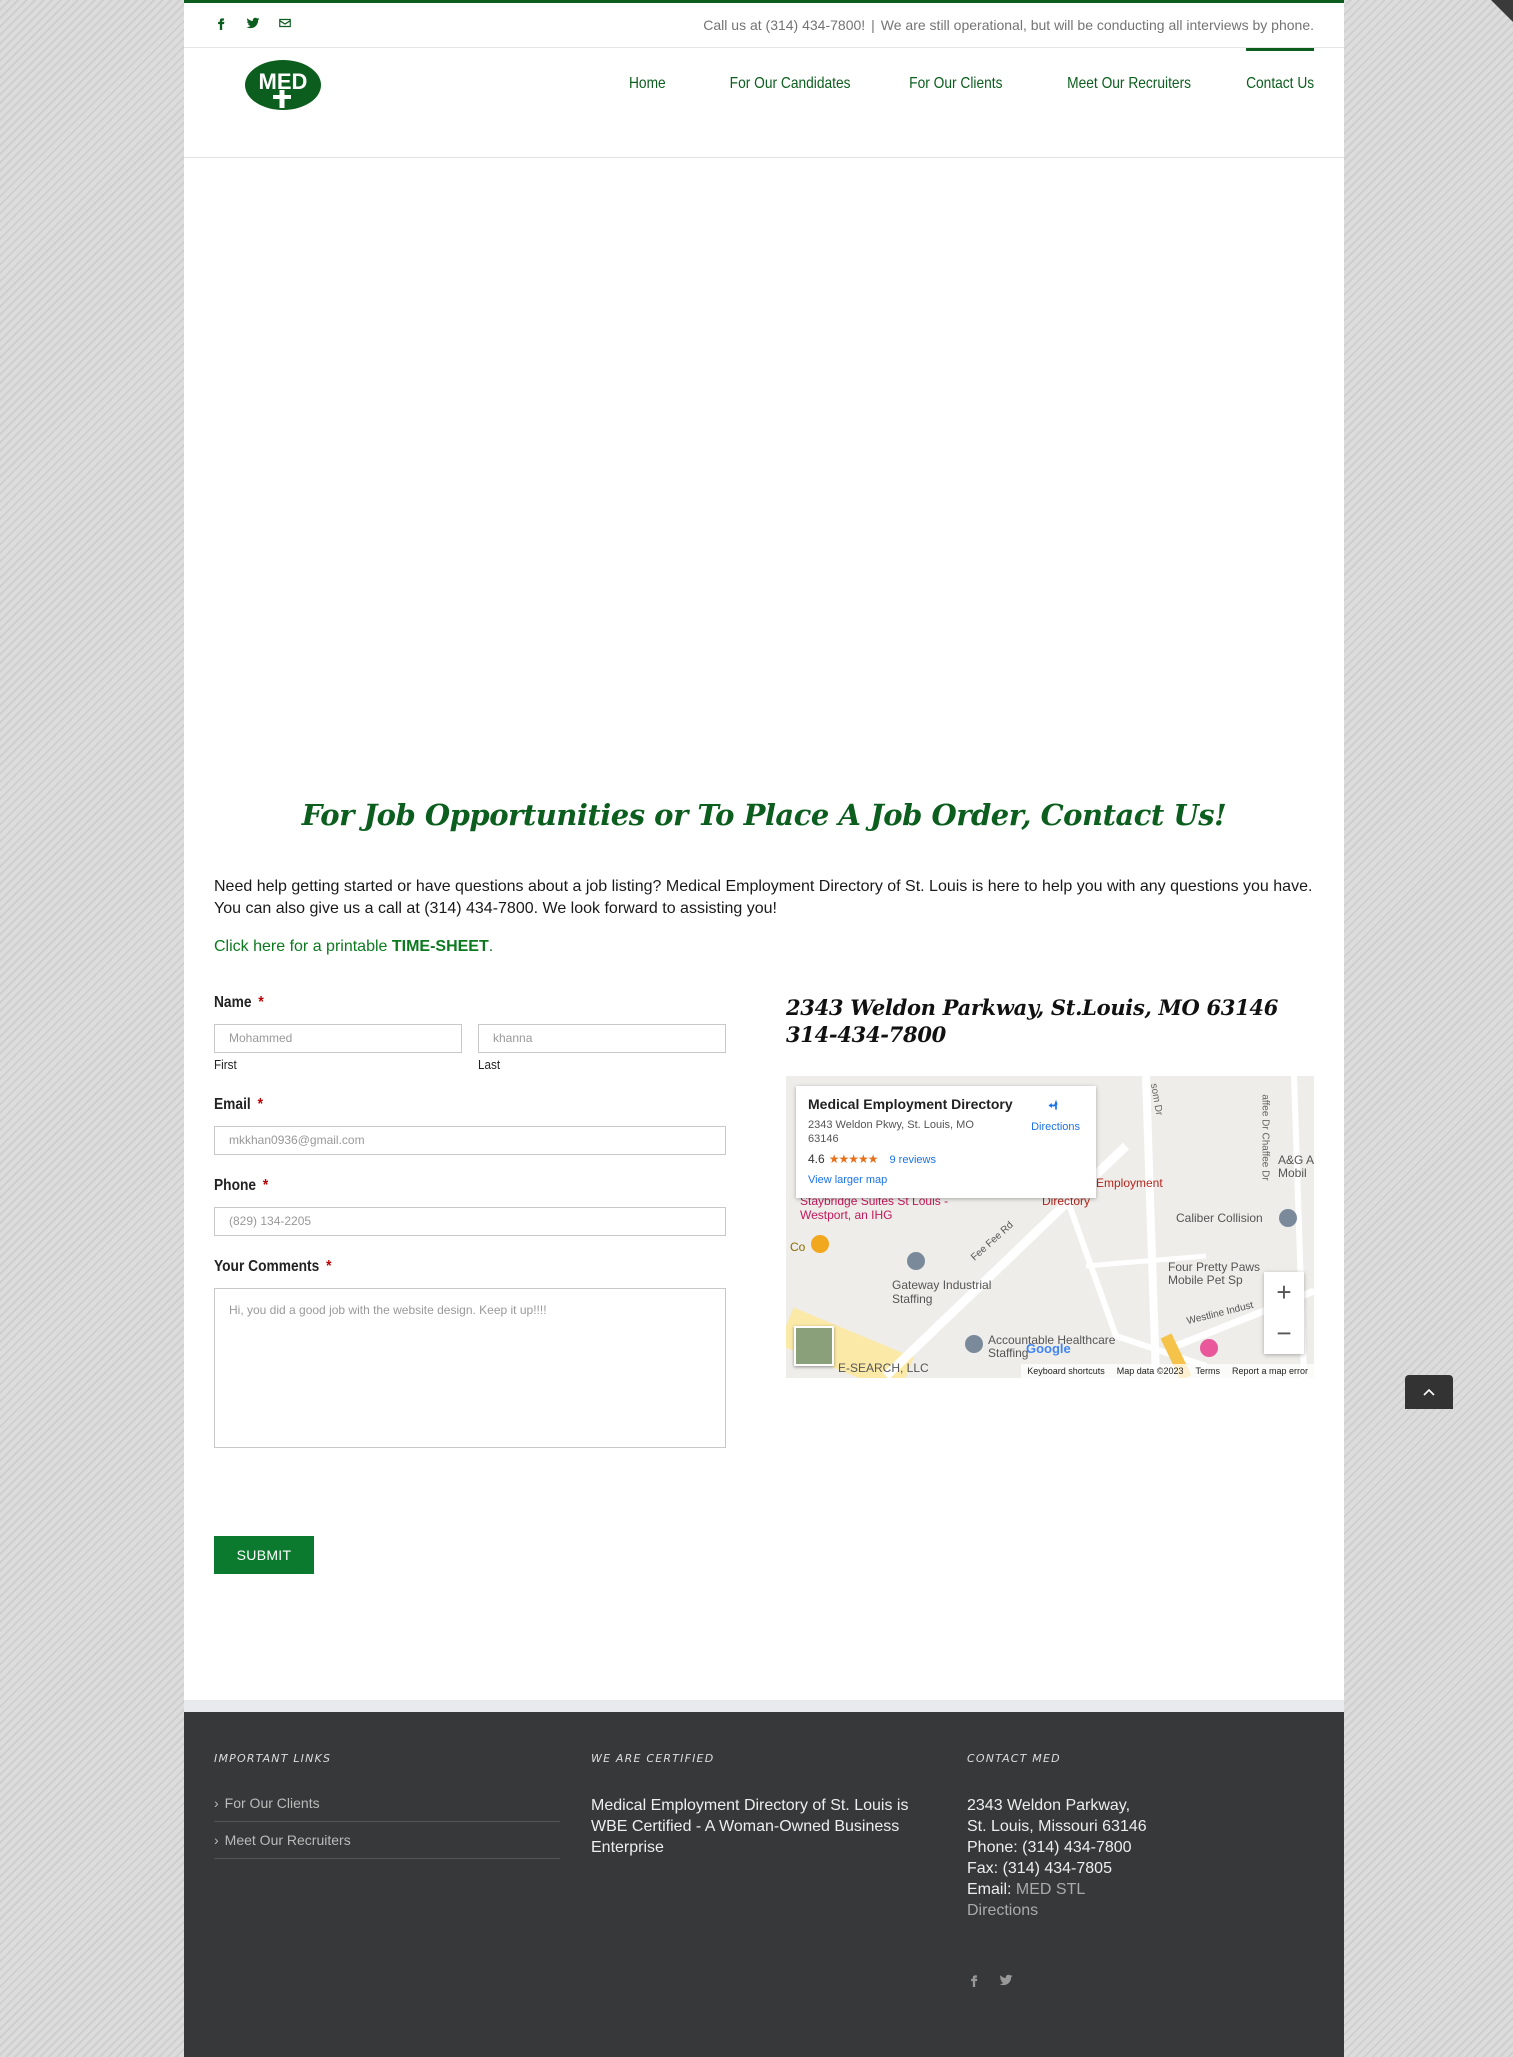 The width and height of the screenshot is (1513, 2057). Describe the element at coordinates (647, 78) in the screenshot. I see `nav-home: Home` at that location.